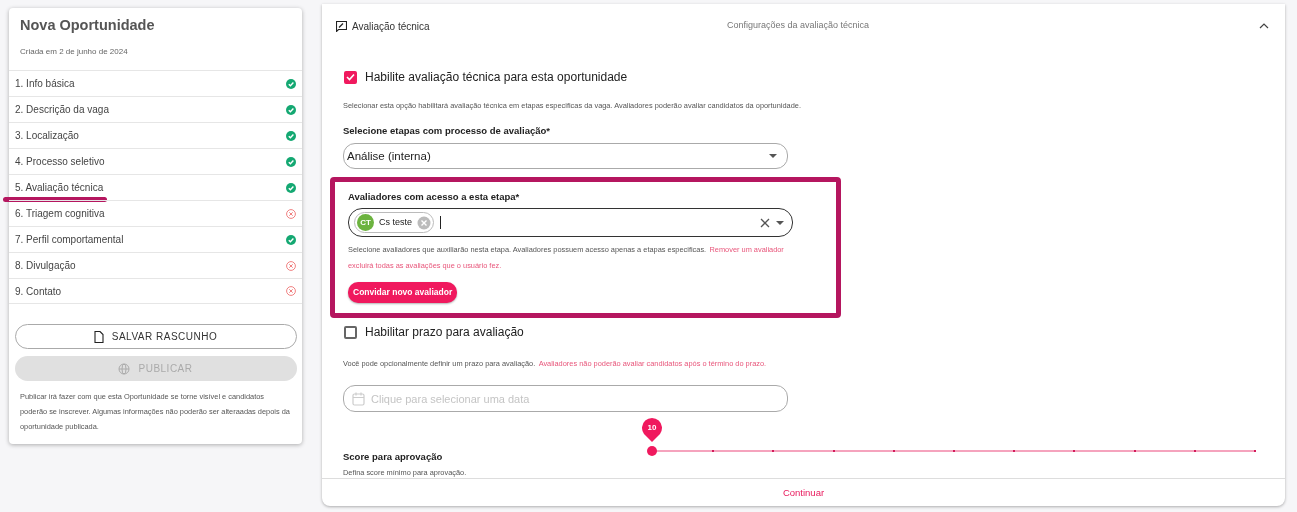  Describe the element at coordinates (155, 109) in the screenshot. I see `step-item: 2. Descrição da vaga` at that location.